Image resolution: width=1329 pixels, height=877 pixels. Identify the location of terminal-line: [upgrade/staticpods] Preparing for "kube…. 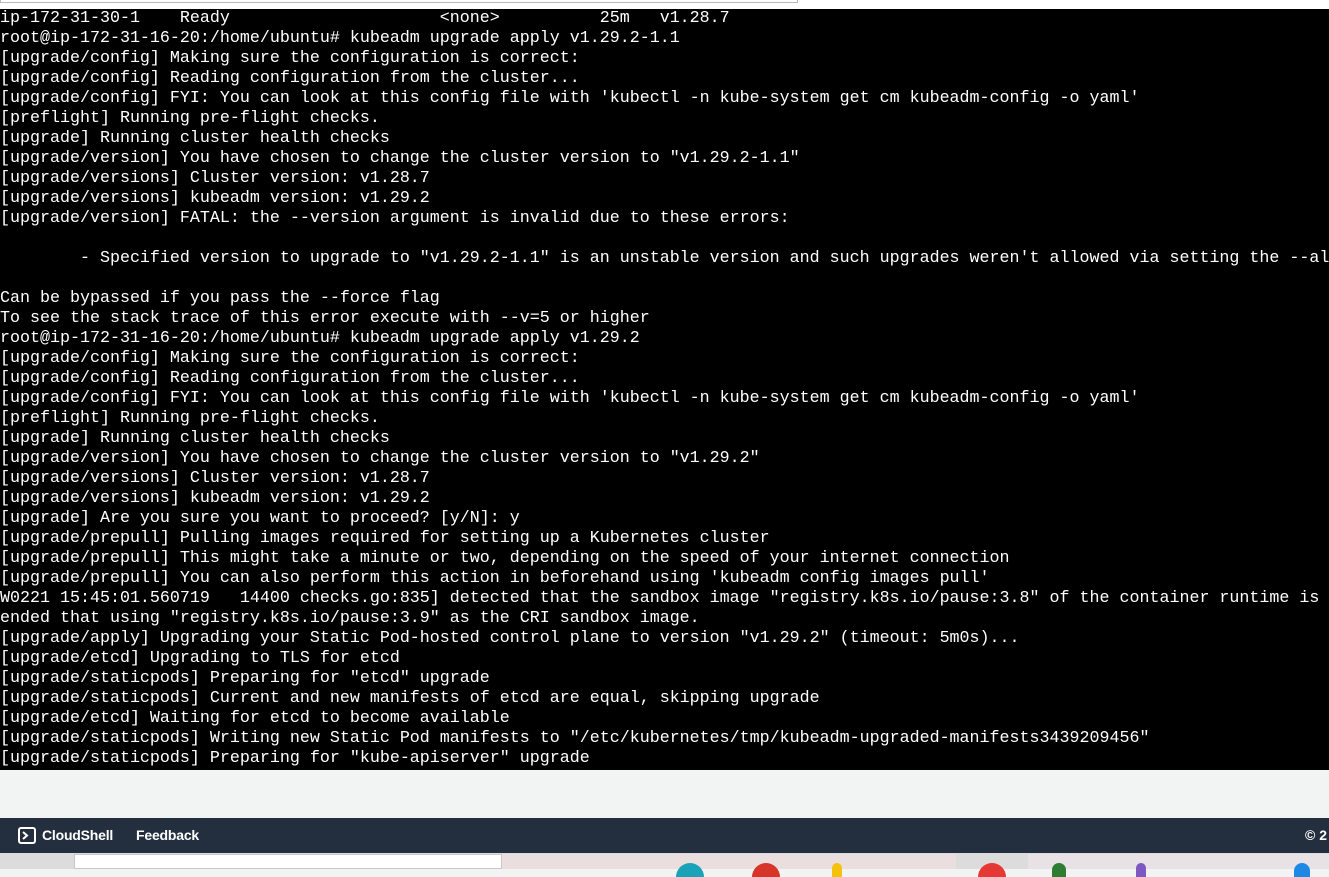
(295, 758).